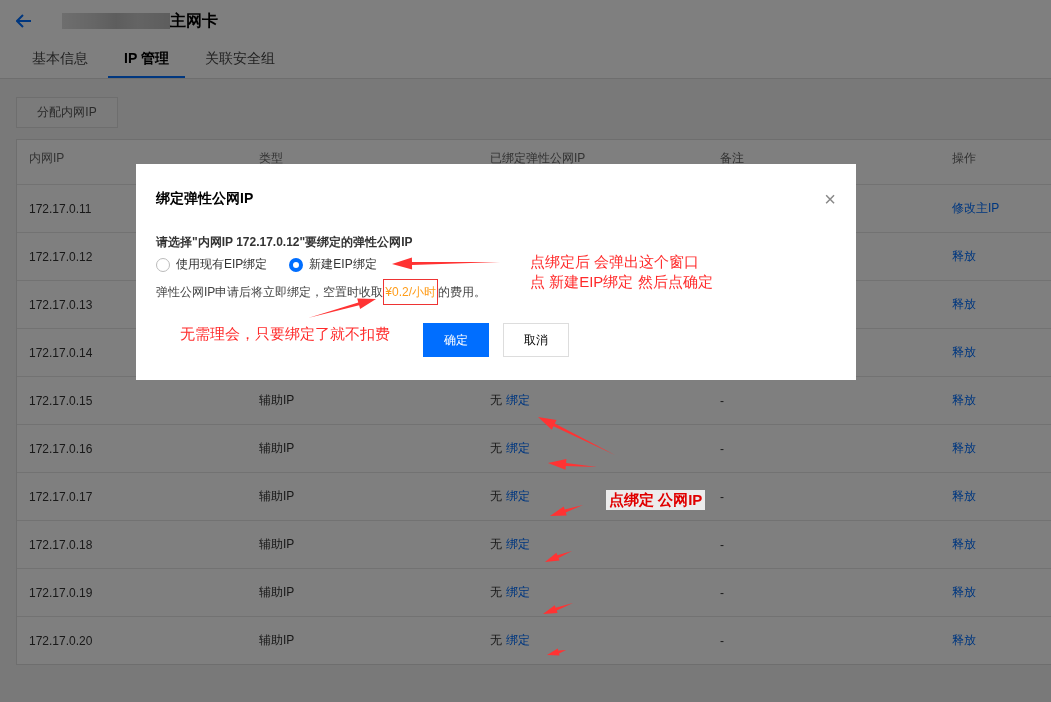 This screenshot has width=1051, height=702. What do you see at coordinates (61, 496) in the screenshot?
I see `table-cell-text: 172.17.0.17` at bounding box center [61, 496].